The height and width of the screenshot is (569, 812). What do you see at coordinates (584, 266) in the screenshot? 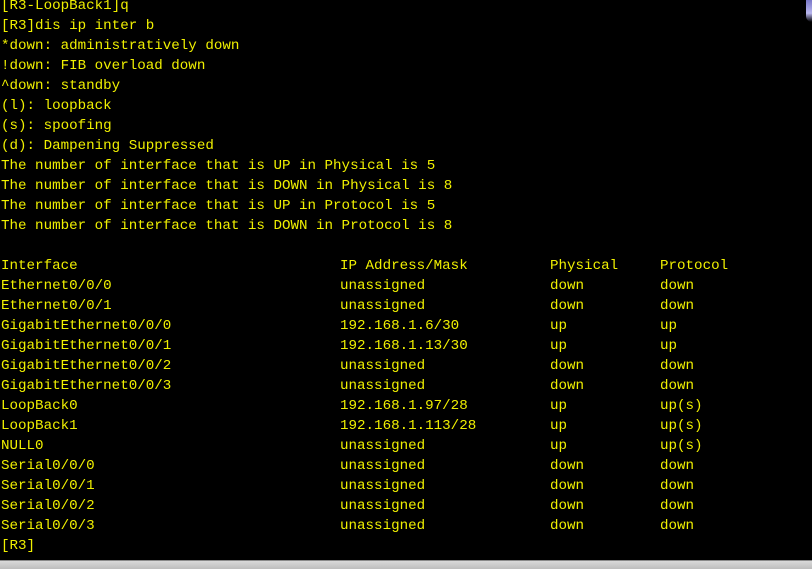
I see `column-header-physical: Physical` at bounding box center [584, 266].